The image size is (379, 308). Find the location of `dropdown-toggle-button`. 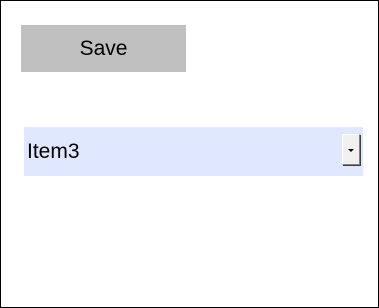

dropdown-toggle-button is located at coordinates (351, 149).